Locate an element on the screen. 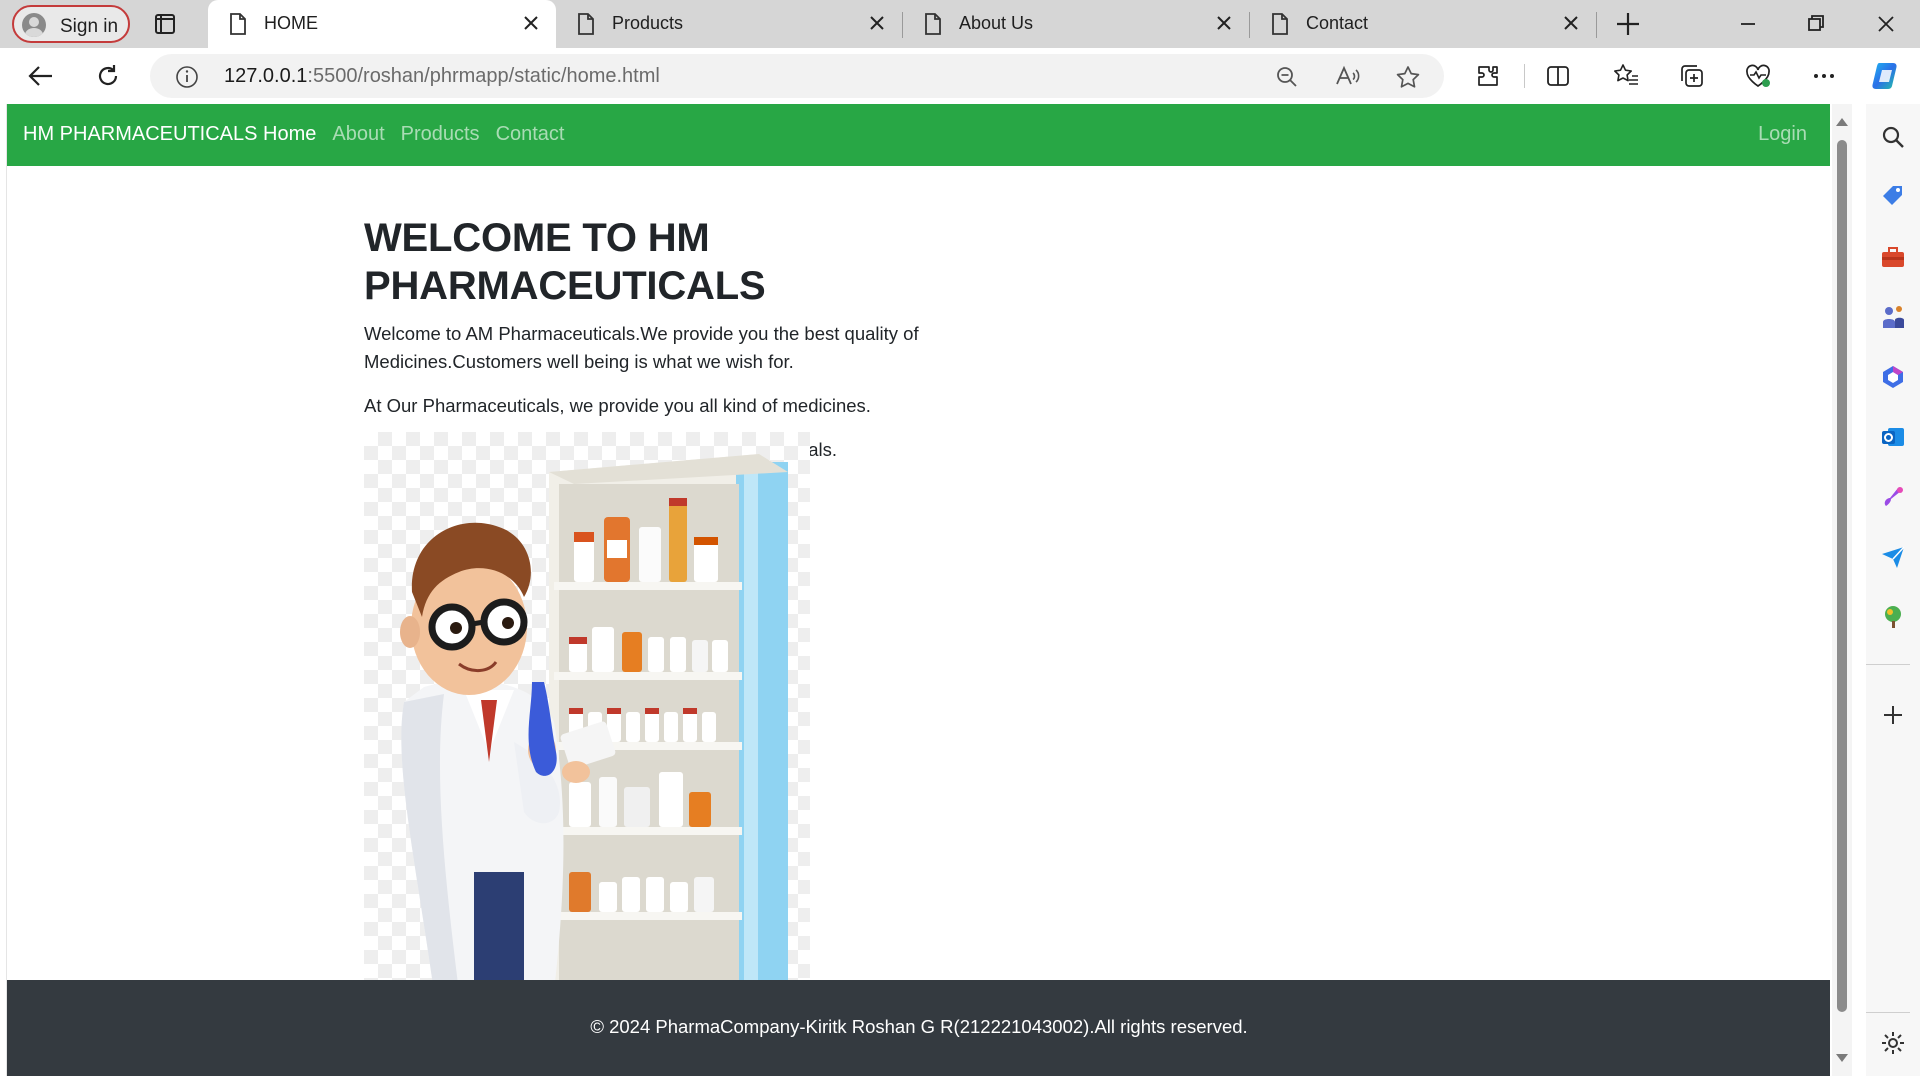  tab-contact: Contact is located at coordinates (1423, 24).